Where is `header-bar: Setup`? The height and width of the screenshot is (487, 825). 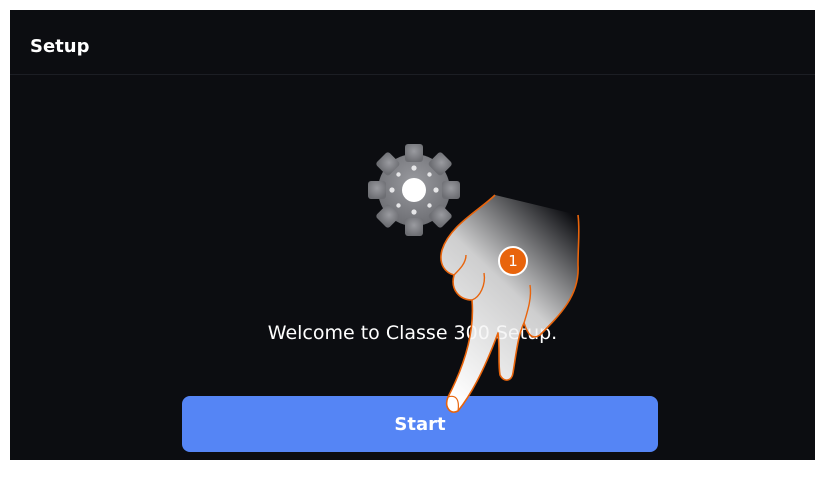 header-bar: Setup is located at coordinates (412, 42).